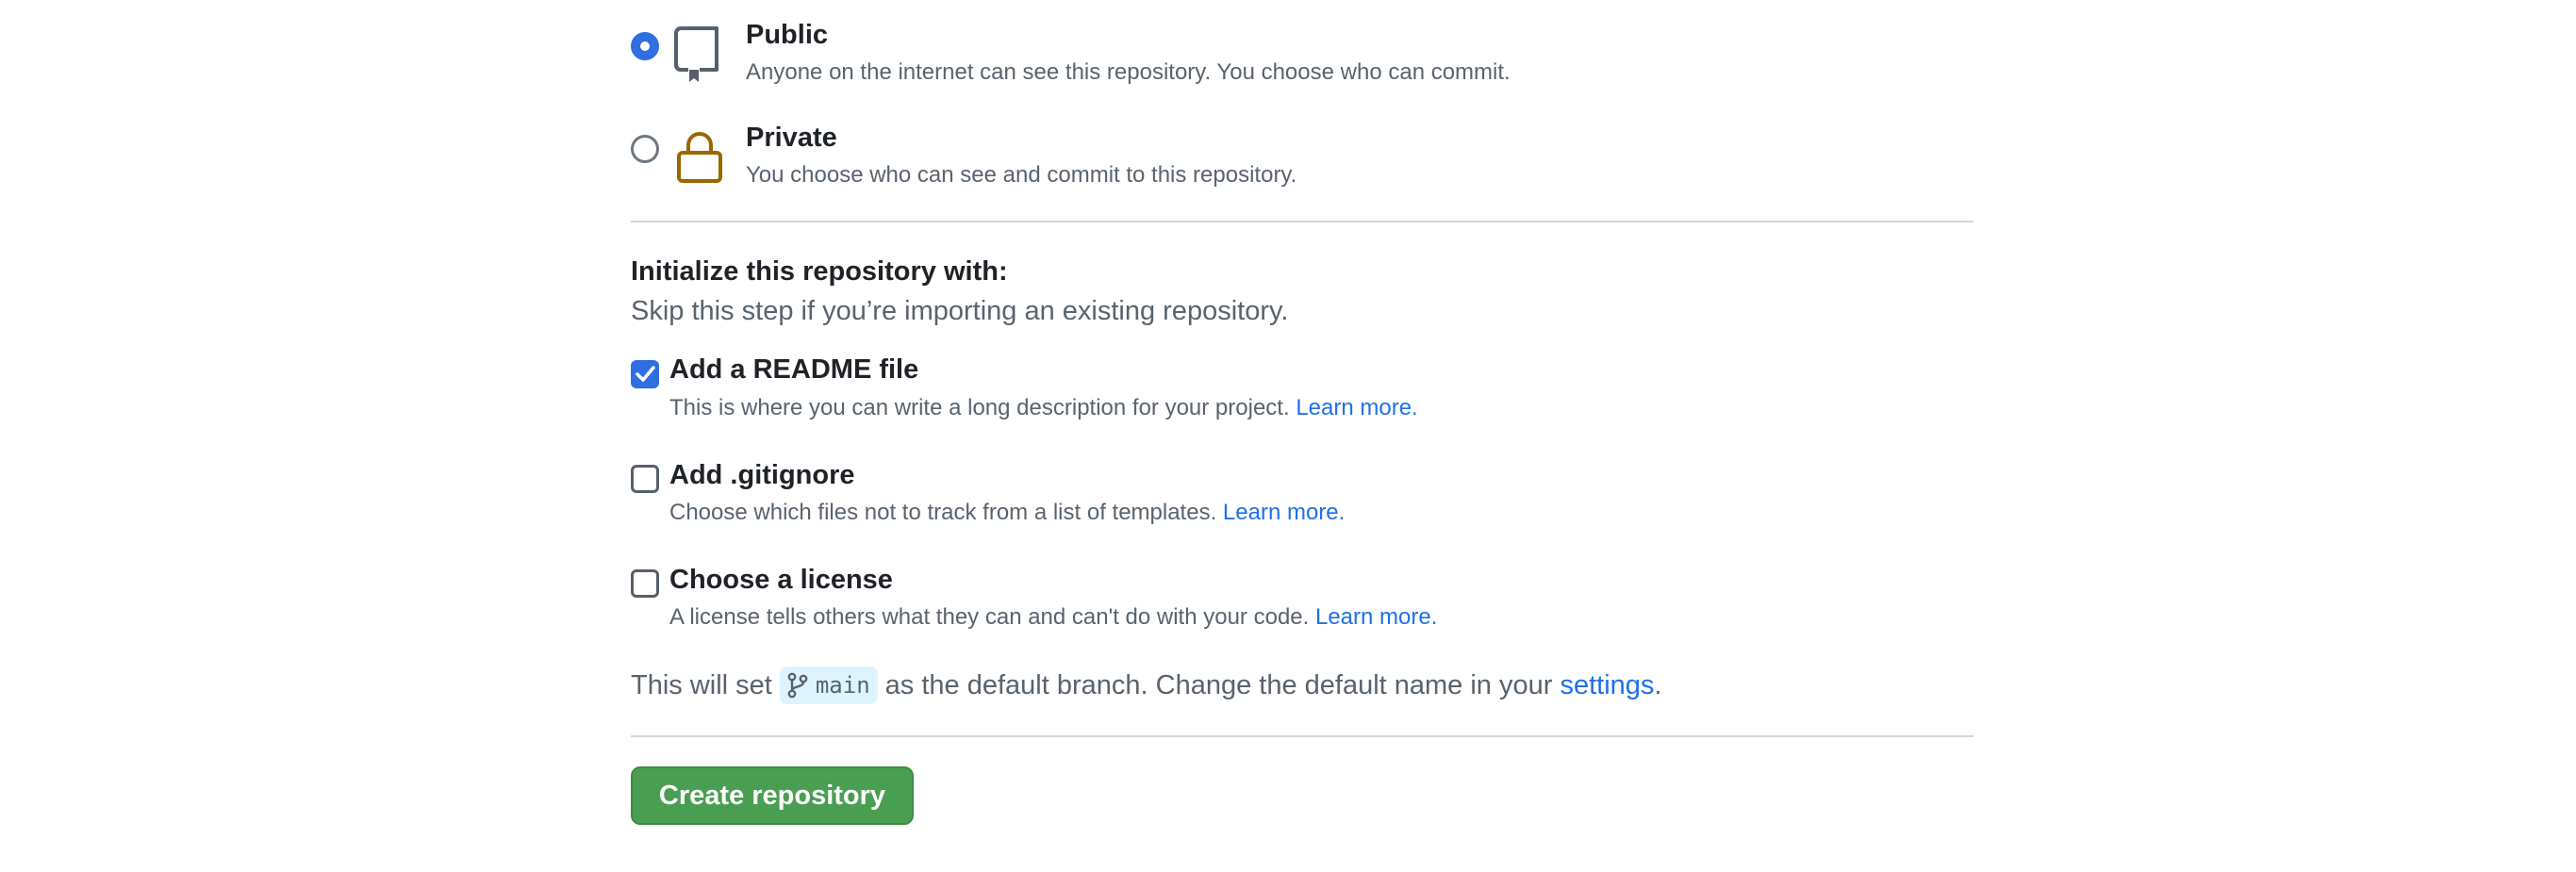 Image resolution: width=2576 pixels, height=872 pixels. Describe the element at coordinates (781, 580) in the screenshot. I see `license-label: Choose a license` at that location.